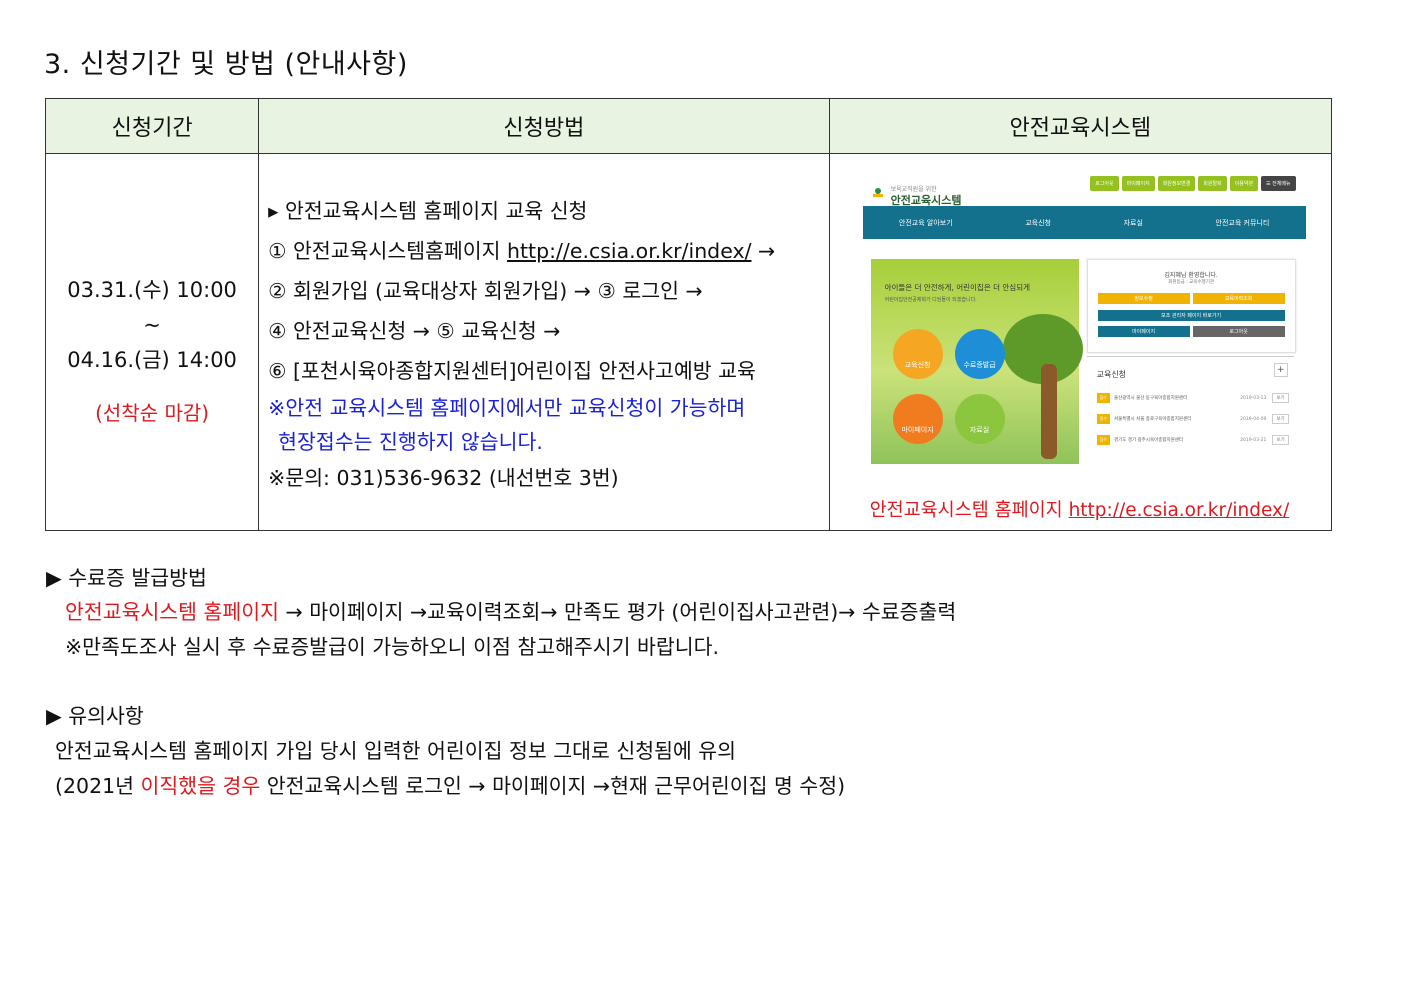  Describe the element at coordinates (1191, 315) in the screenshot. I see `sub-admin-button: 보조 관리자 페이지 바로가기` at that location.